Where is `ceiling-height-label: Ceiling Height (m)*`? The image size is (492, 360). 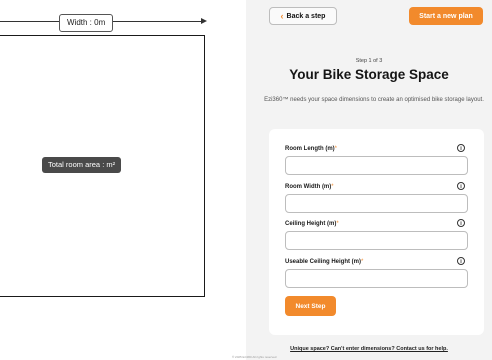 ceiling-height-label: Ceiling Height (m)* is located at coordinates (312, 224).